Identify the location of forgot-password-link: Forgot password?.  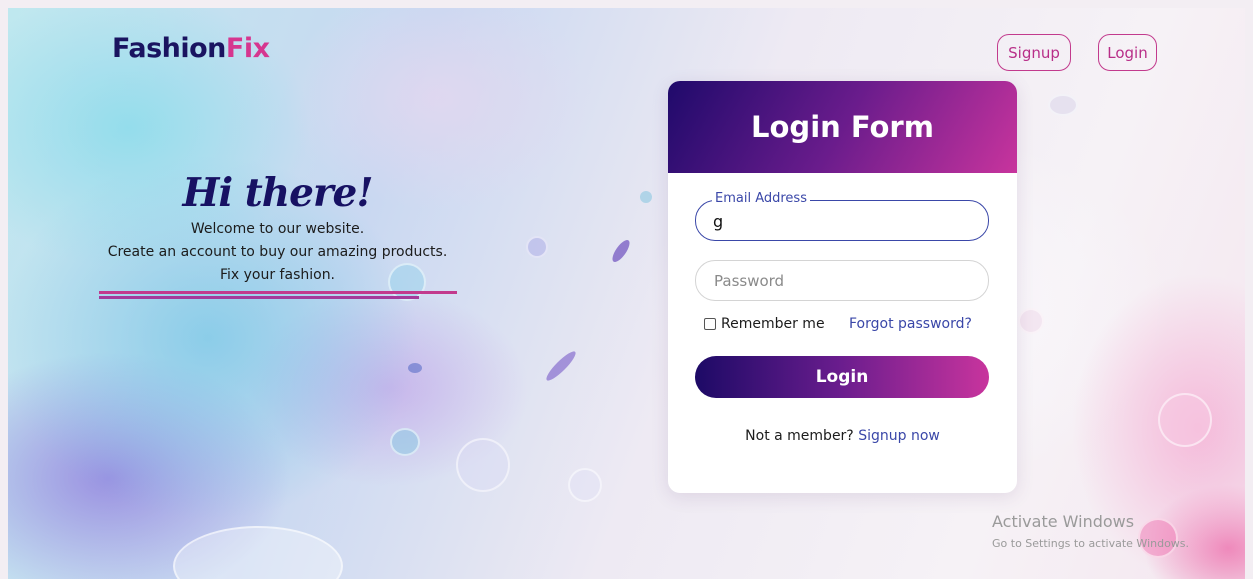
(910, 324).